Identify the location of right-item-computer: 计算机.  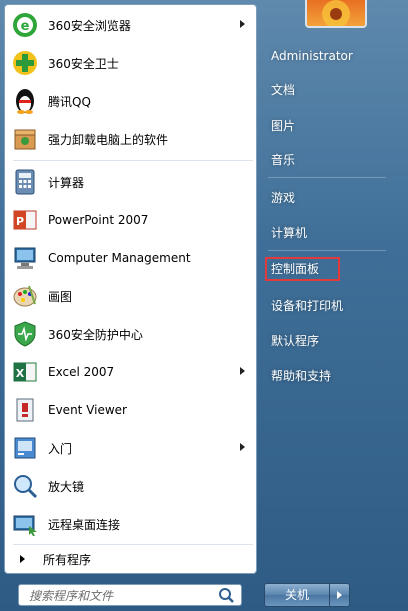
(324, 233).